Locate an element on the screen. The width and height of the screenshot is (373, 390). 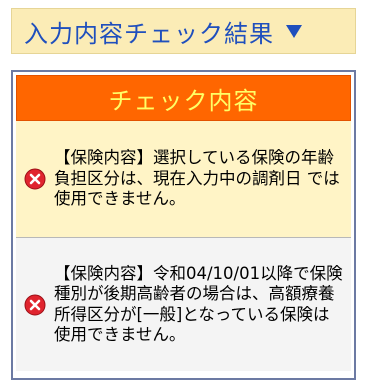
triangle-down-icon is located at coordinates (294, 31).